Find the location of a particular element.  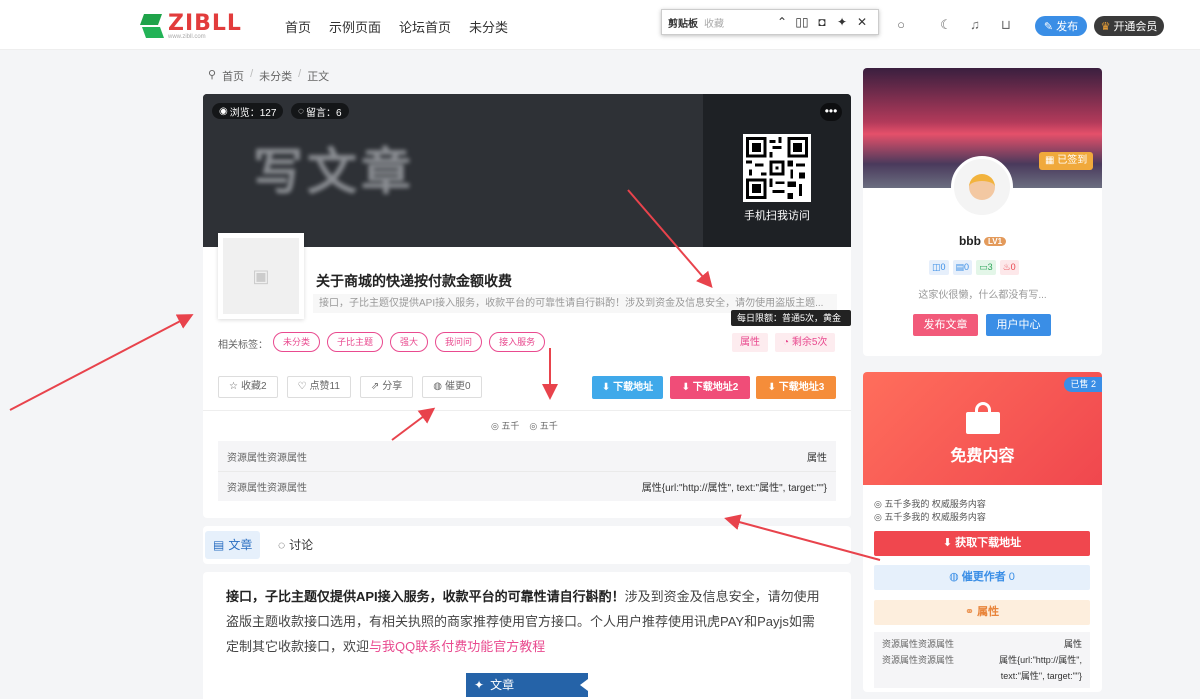

logo-mark-icon is located at coordinates (152, 26).